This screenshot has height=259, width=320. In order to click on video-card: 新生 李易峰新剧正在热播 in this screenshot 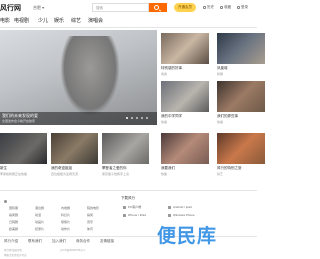, I will do `click(23, 154)`.